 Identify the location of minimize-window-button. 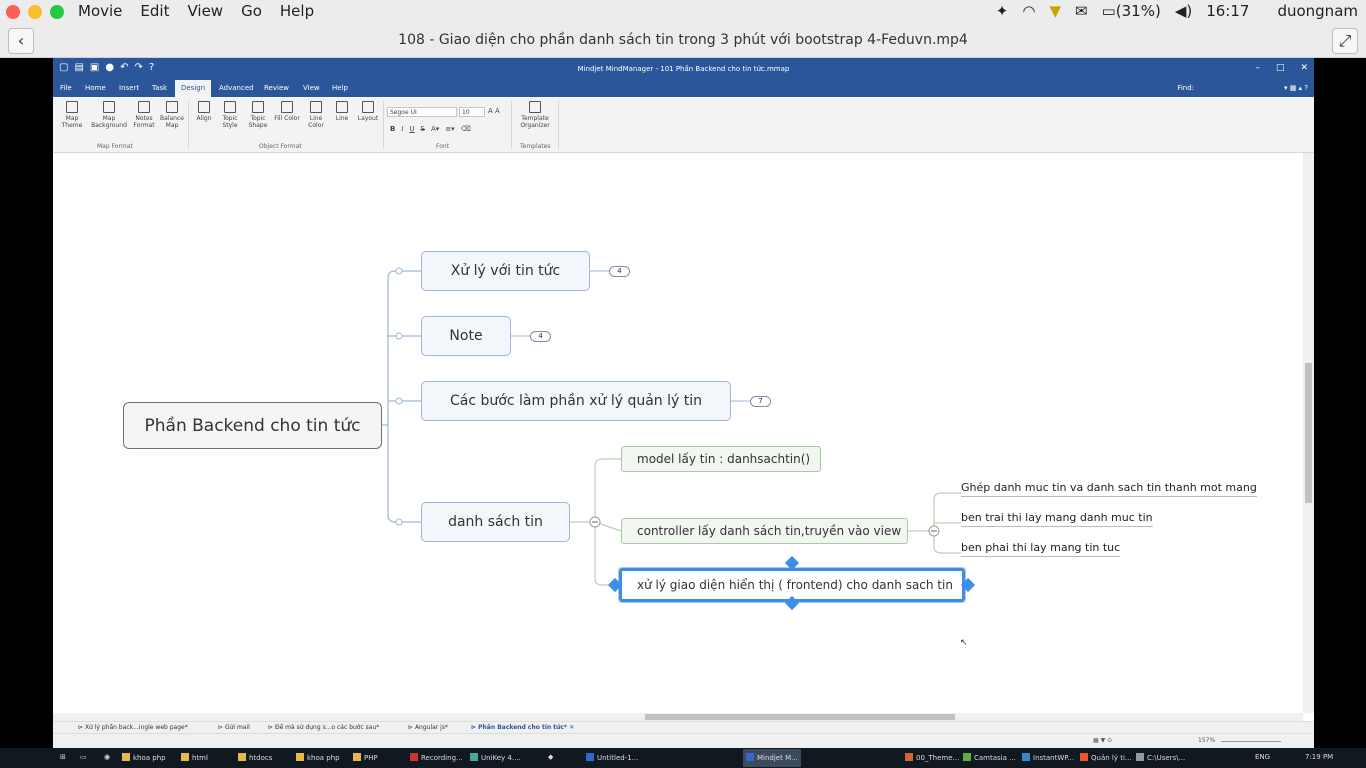
(35, 12).